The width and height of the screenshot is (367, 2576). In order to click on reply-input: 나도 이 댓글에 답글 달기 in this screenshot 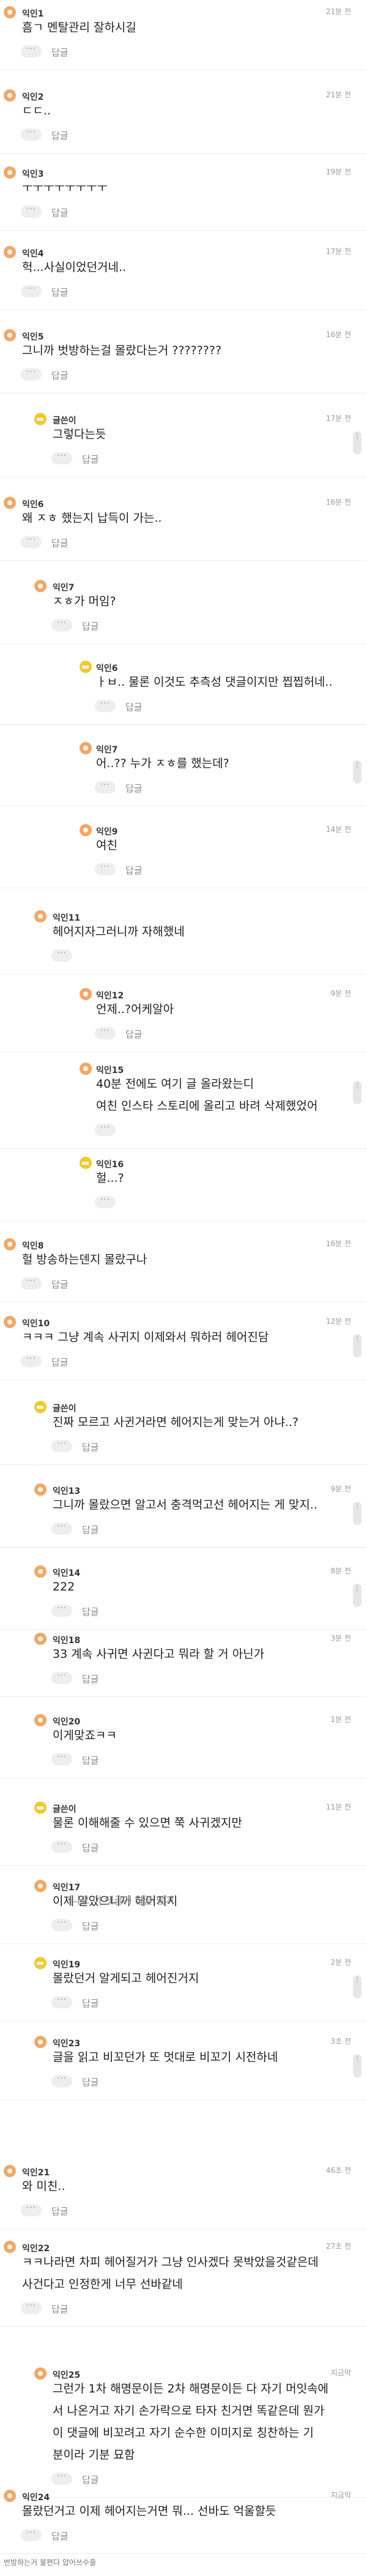, I will do `click(215, 1900)`.